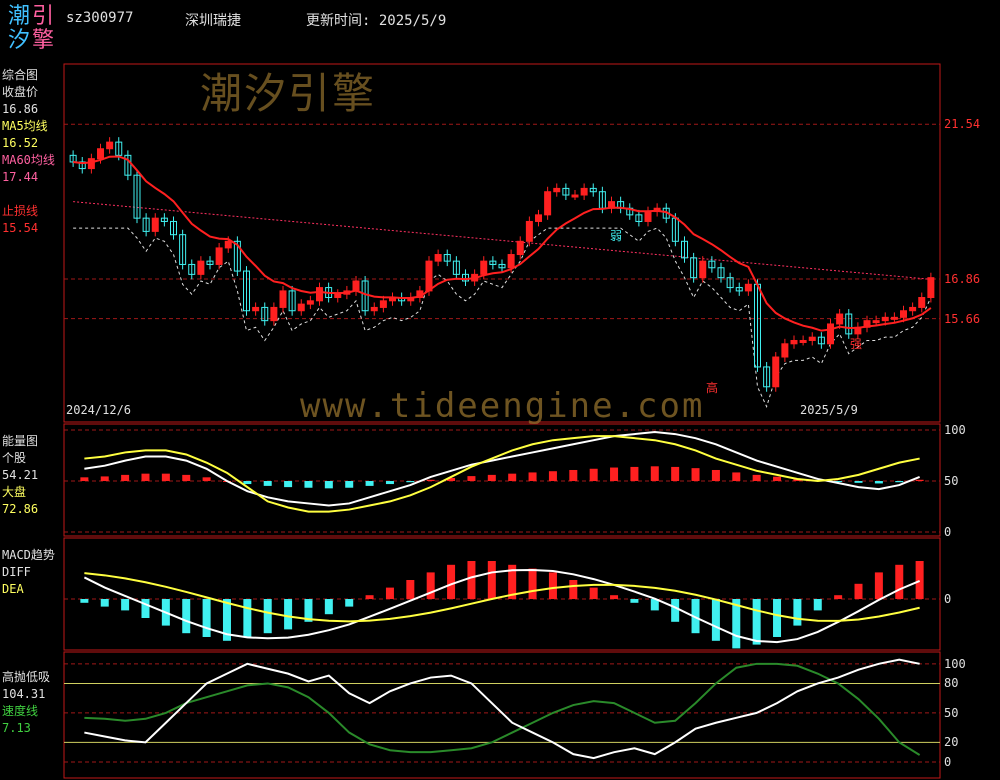 Image resolution: width=1000 pixels, height=780 pixels. Describe the element at coordinates (26, 677) in the screenshot. I see `panel4-label-0: 高抛低吸` at that location.